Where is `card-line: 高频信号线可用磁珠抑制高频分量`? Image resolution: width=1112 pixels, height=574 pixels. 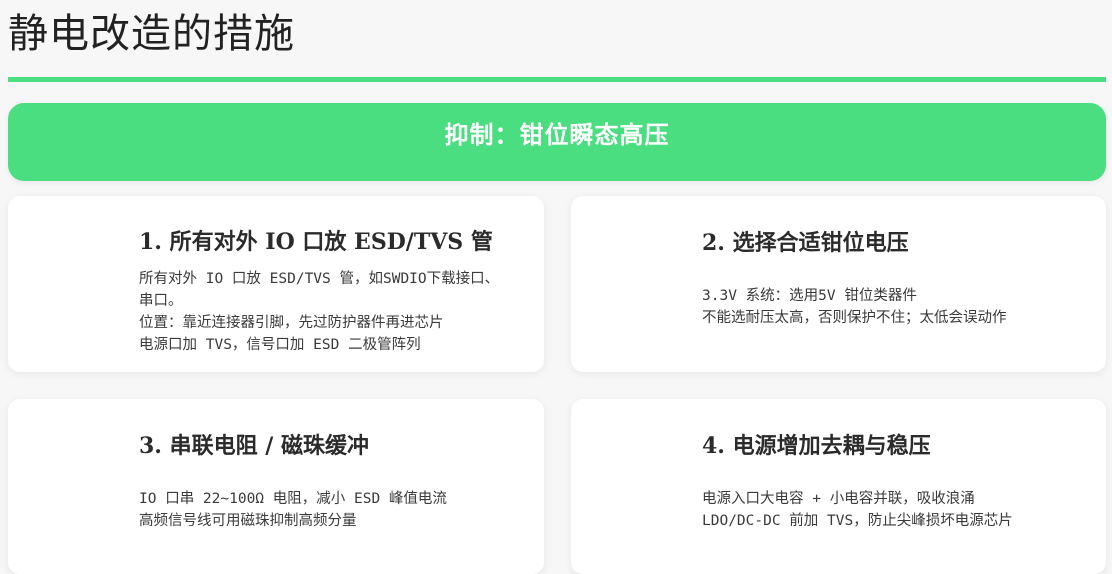 card-line: 高频信号线可用磁珠抑制高频分量 is located at coordinates (248, 521).